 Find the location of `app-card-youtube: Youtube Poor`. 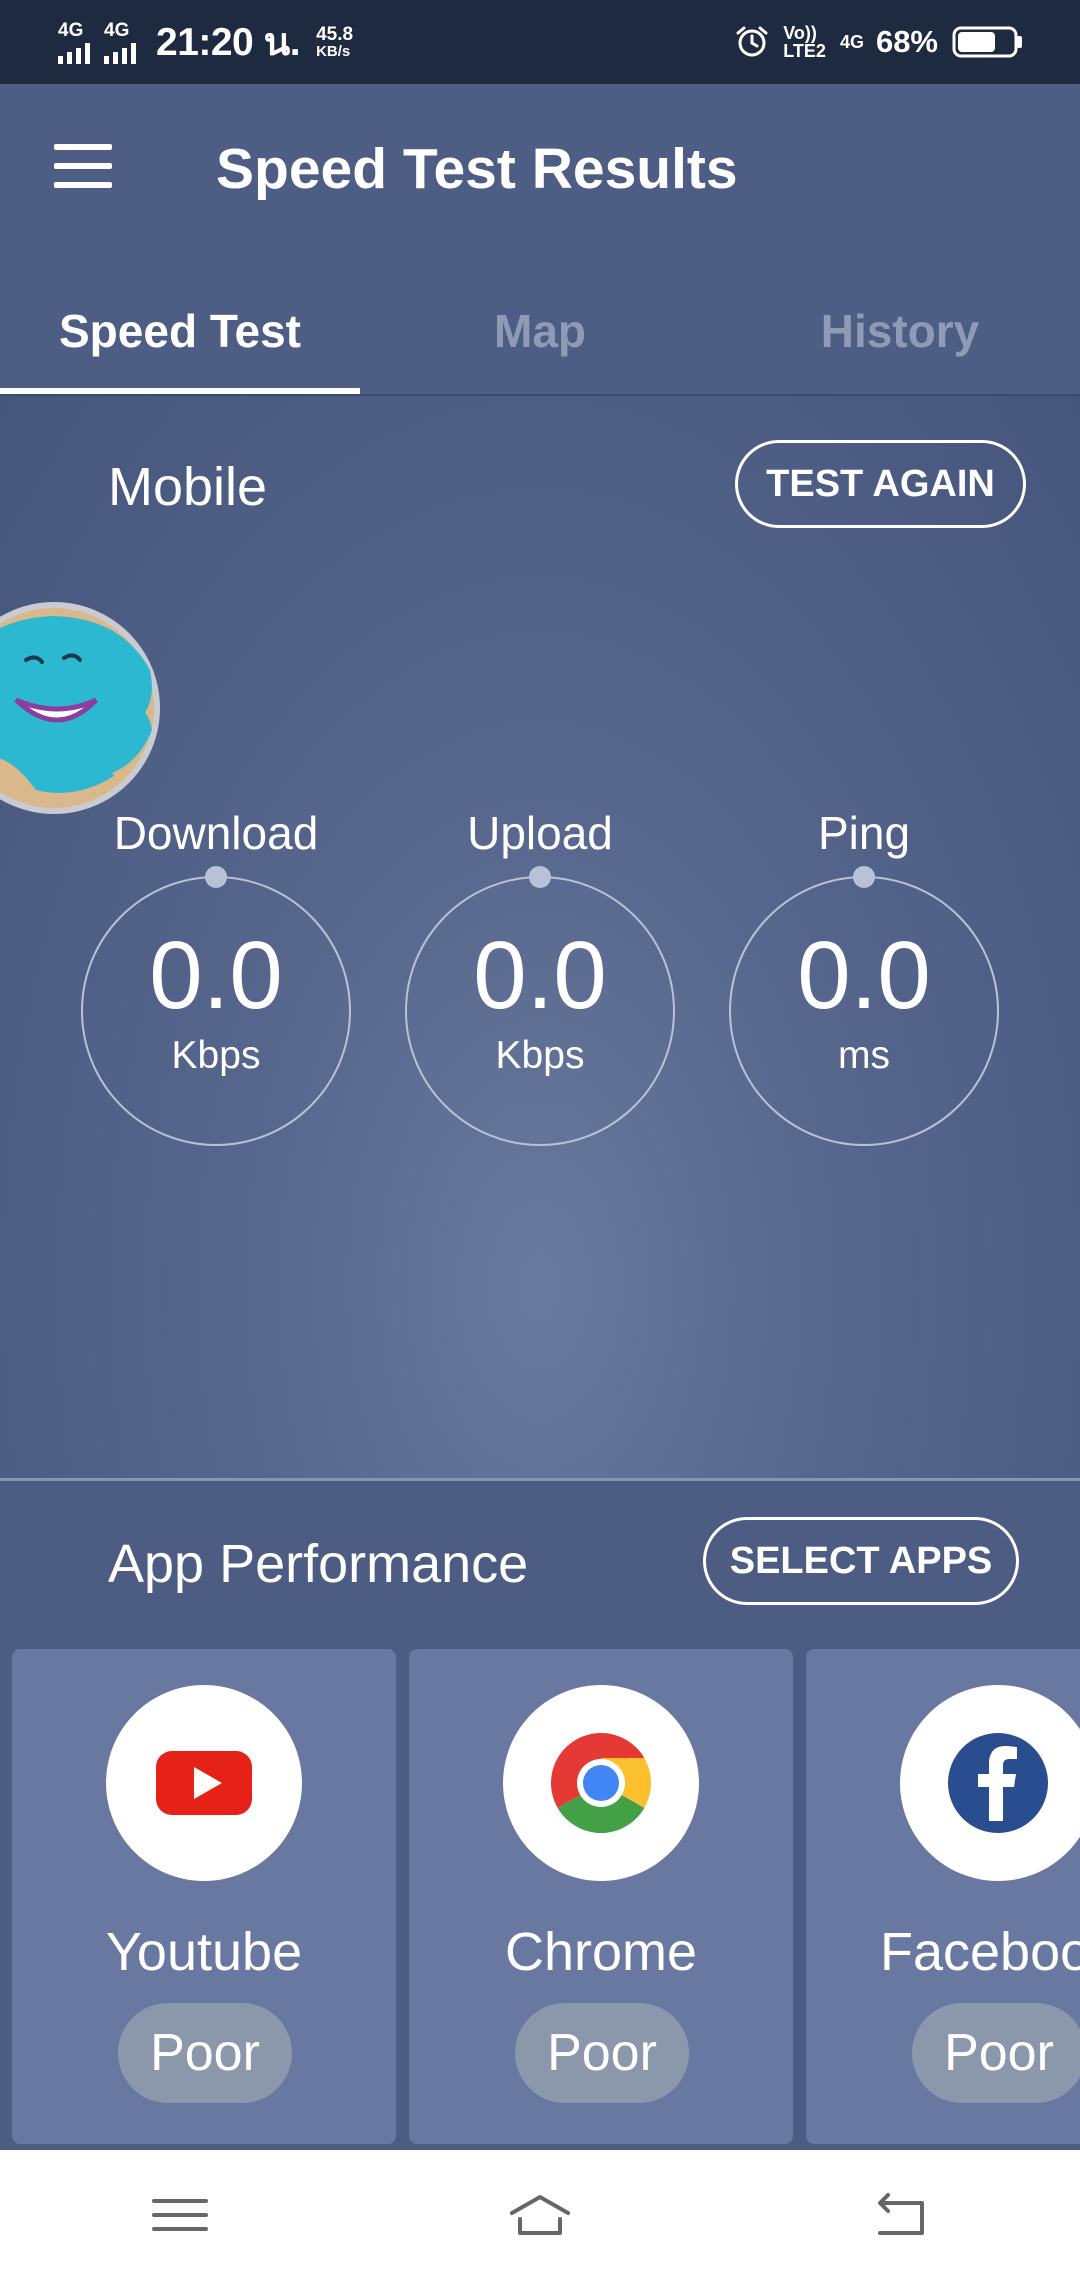

app-card-youtube: Youtube Poor is located at coordinates (204, 1896).